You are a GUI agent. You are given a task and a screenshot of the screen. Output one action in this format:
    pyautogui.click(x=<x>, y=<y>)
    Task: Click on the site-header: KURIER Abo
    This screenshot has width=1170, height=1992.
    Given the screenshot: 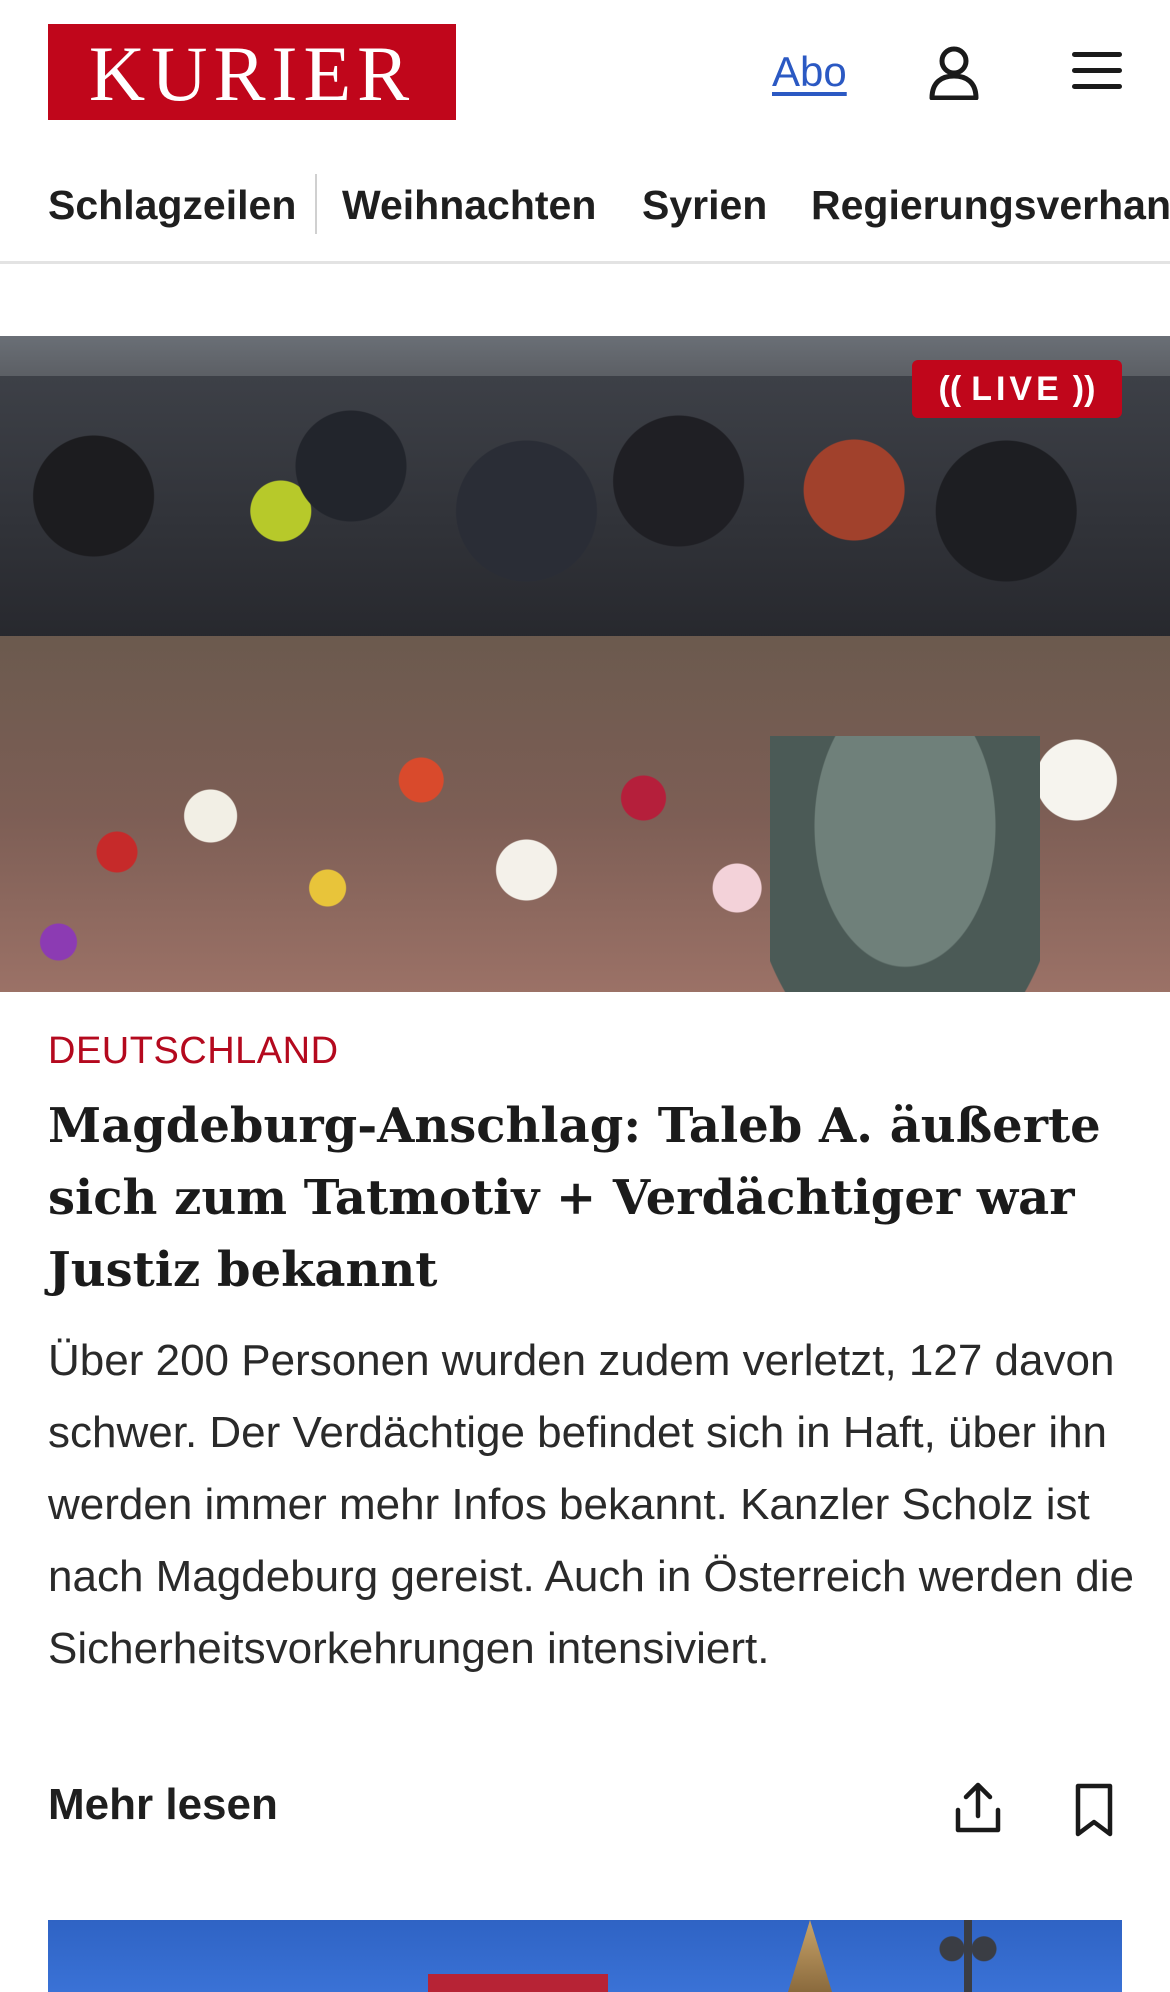 What is the action you would take?
    pyautogui.click(x=585, y=72)
    